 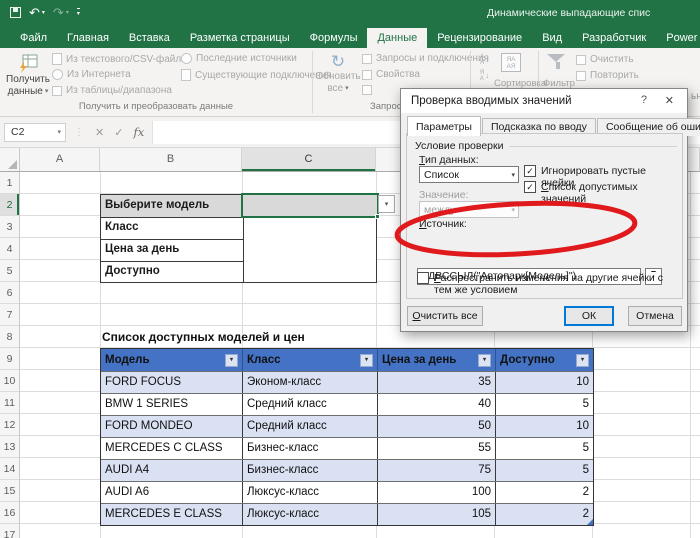 What do you see at coordinates (669, 100) in the screenshot?
I see `dialog-close-icon: ✕` at bounding box center [669, 100].